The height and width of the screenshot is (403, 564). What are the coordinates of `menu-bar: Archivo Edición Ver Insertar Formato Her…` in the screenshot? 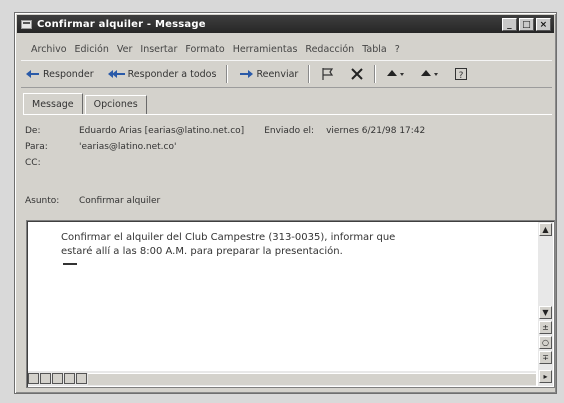 It's located at (291, 49).